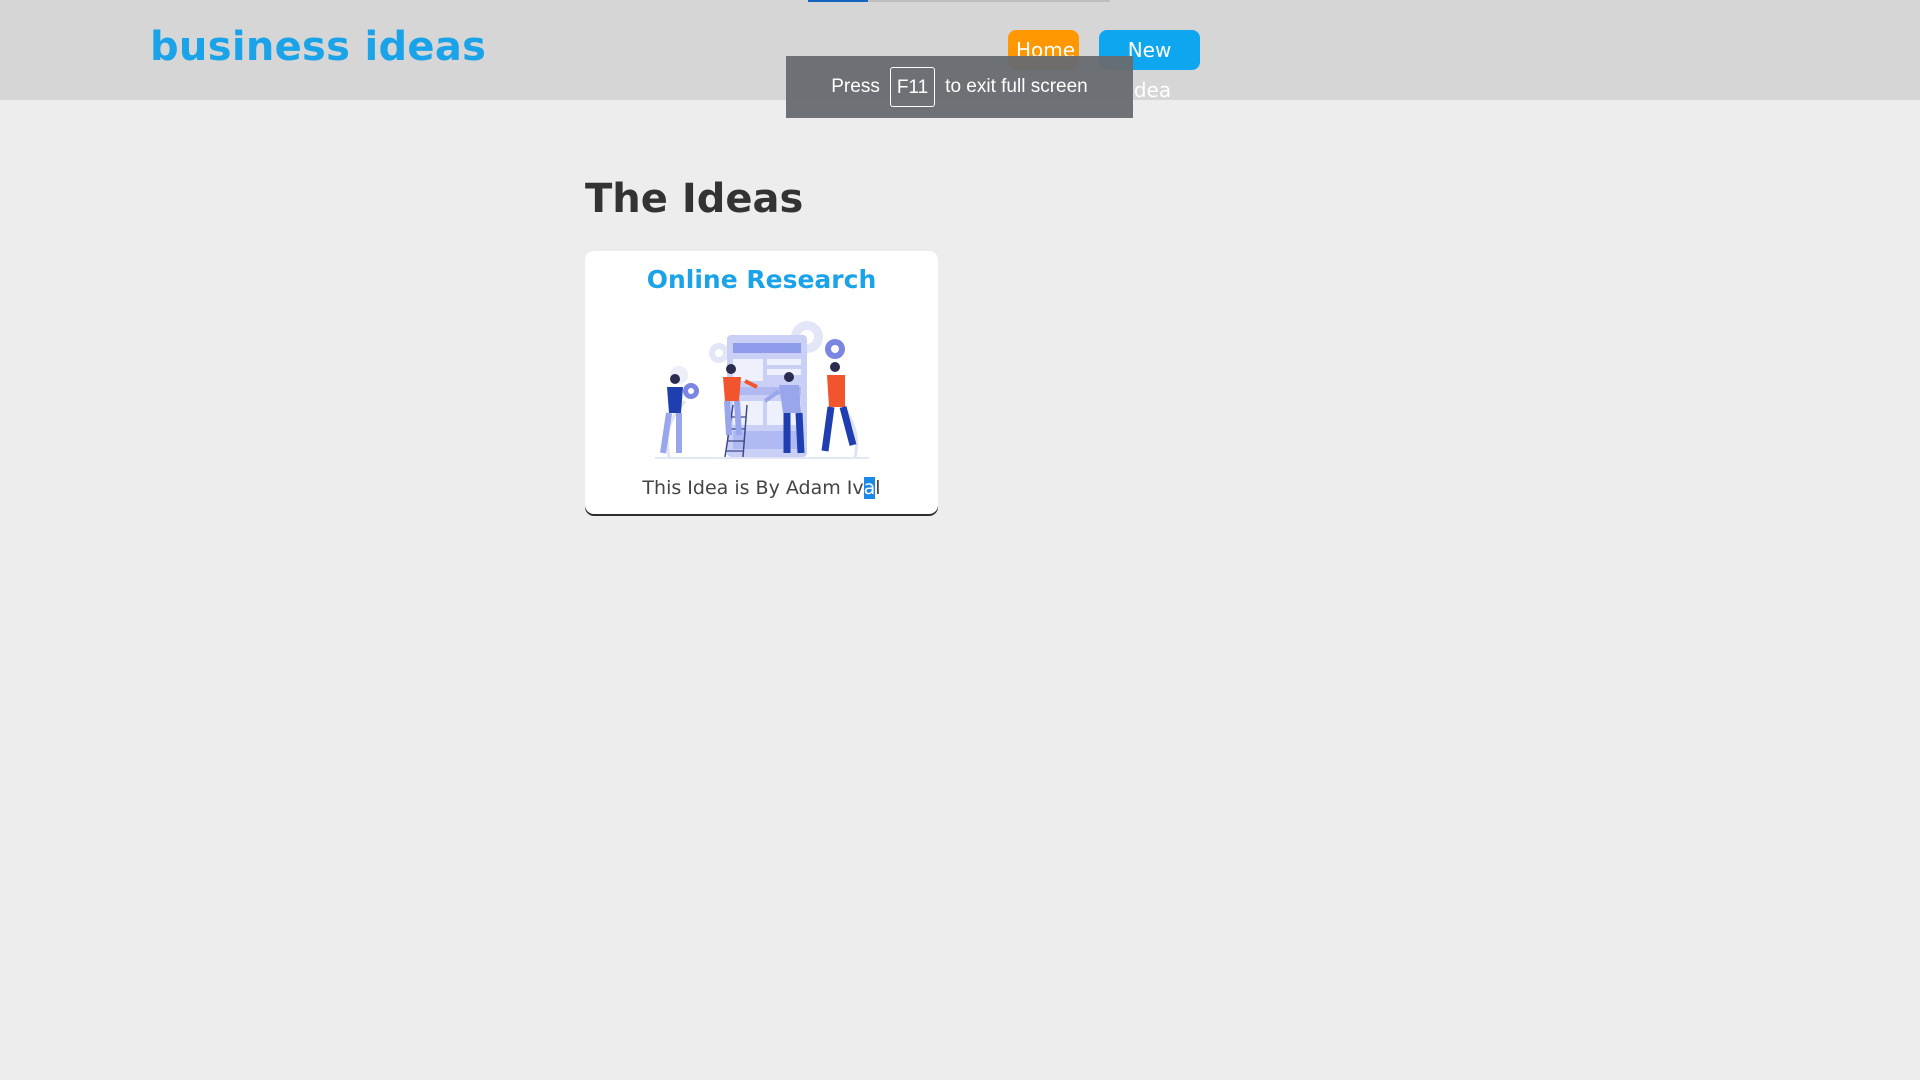  What do you see at coordinates (694, 199) in the screenshot?
I see `page-title: The Ideas` at bounding box center [694, 199].